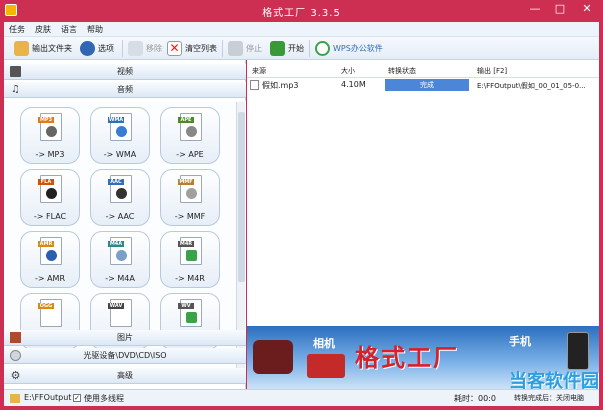 The height and width of the screenshot is (410, 603). What do you see at coordinates (301, 13) in the screenshot?
I see `window-title: 格式工厂 3.3.5` at bounding box center [301, 13].